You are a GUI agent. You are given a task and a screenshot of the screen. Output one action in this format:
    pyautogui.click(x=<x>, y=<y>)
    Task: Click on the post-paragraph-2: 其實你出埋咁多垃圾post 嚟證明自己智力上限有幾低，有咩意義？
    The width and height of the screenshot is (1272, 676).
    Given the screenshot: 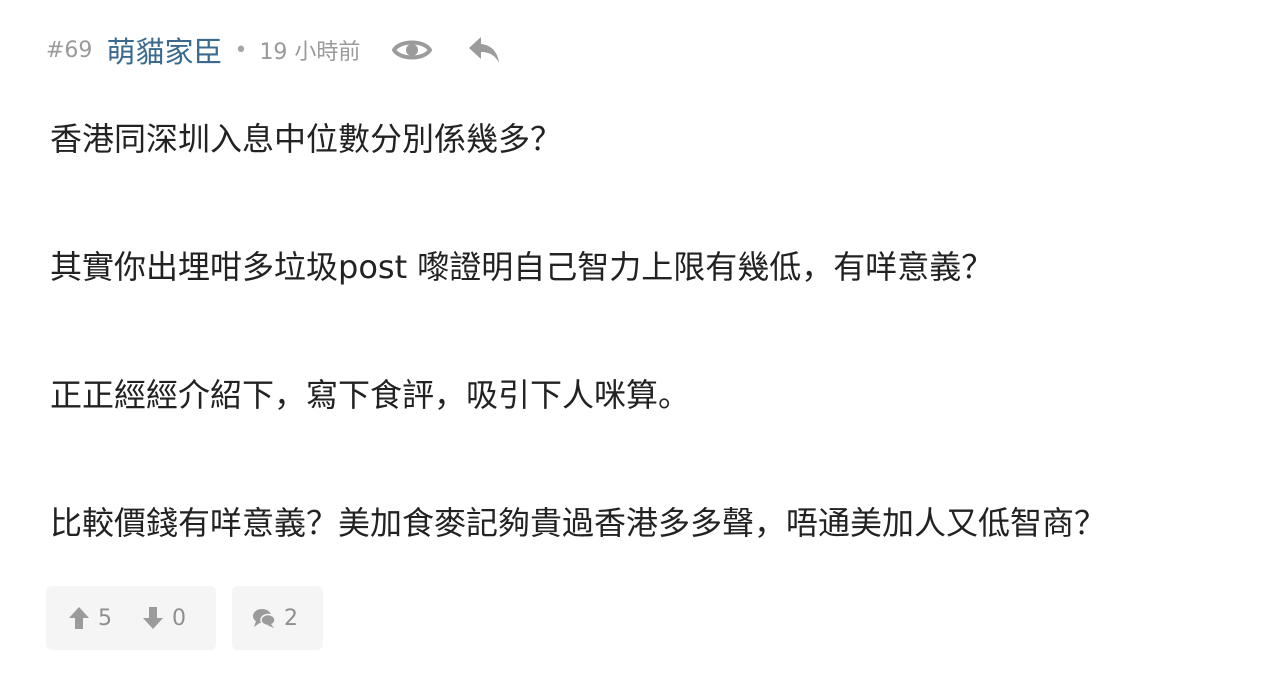 What is the action you would take?
    pyautogui.click(x=522, y=267)
    